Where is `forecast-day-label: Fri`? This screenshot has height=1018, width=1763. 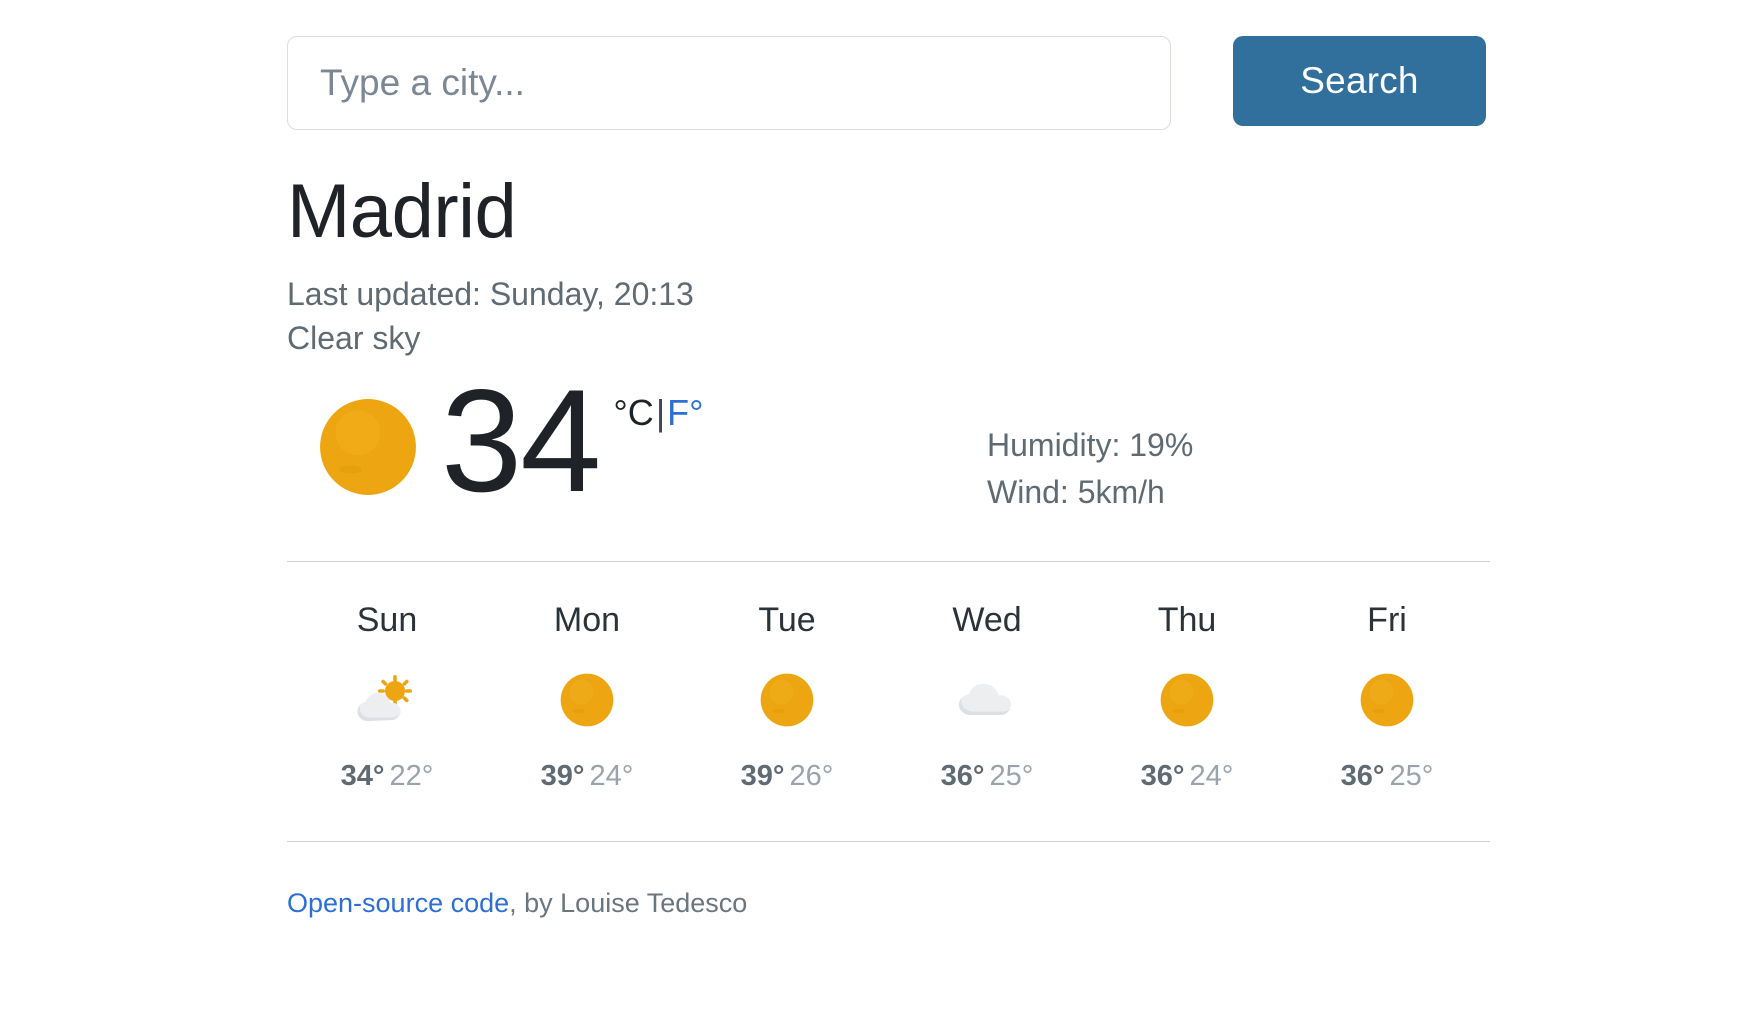
forecast-day-label: Fri is located at coordinates (1387, 619).